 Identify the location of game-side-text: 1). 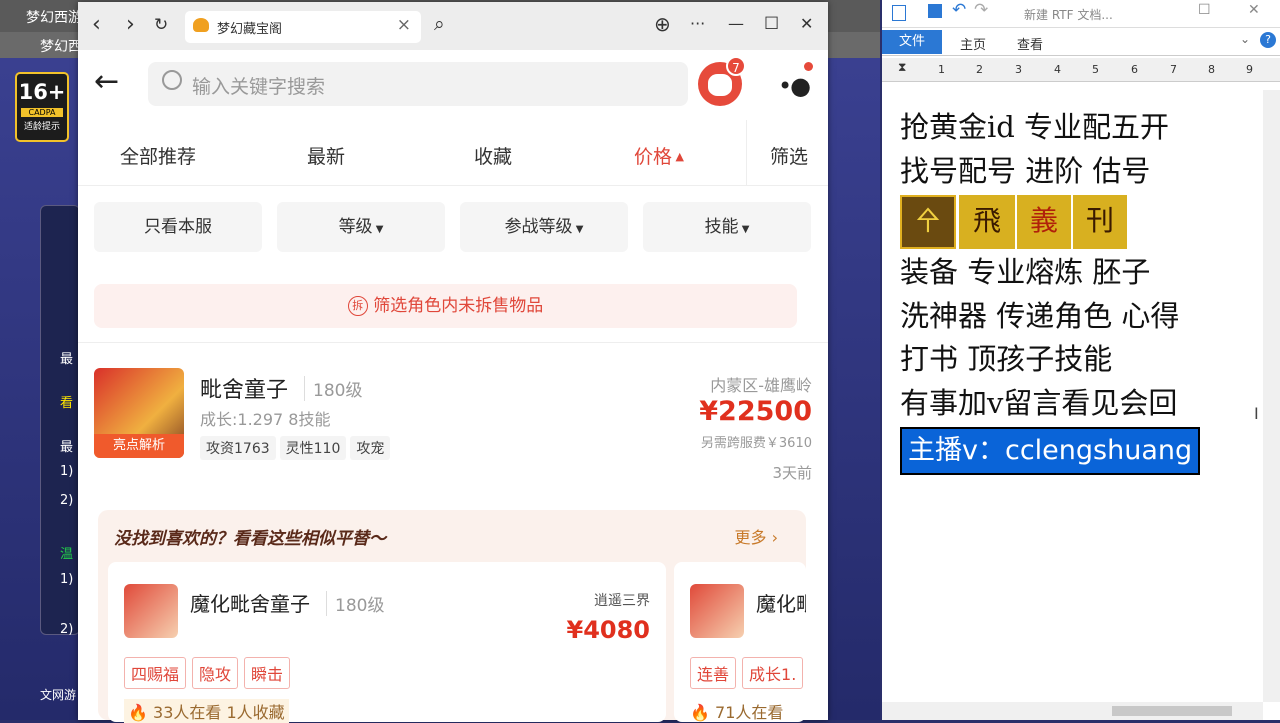
(67, 471).